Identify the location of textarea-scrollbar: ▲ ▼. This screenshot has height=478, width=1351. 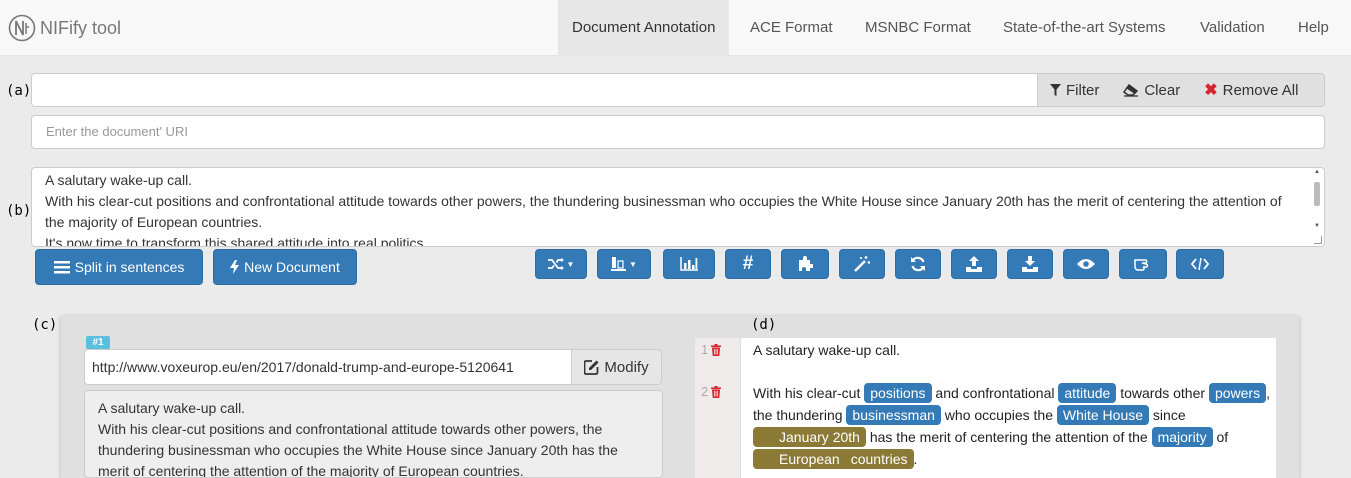
(1317, 200).